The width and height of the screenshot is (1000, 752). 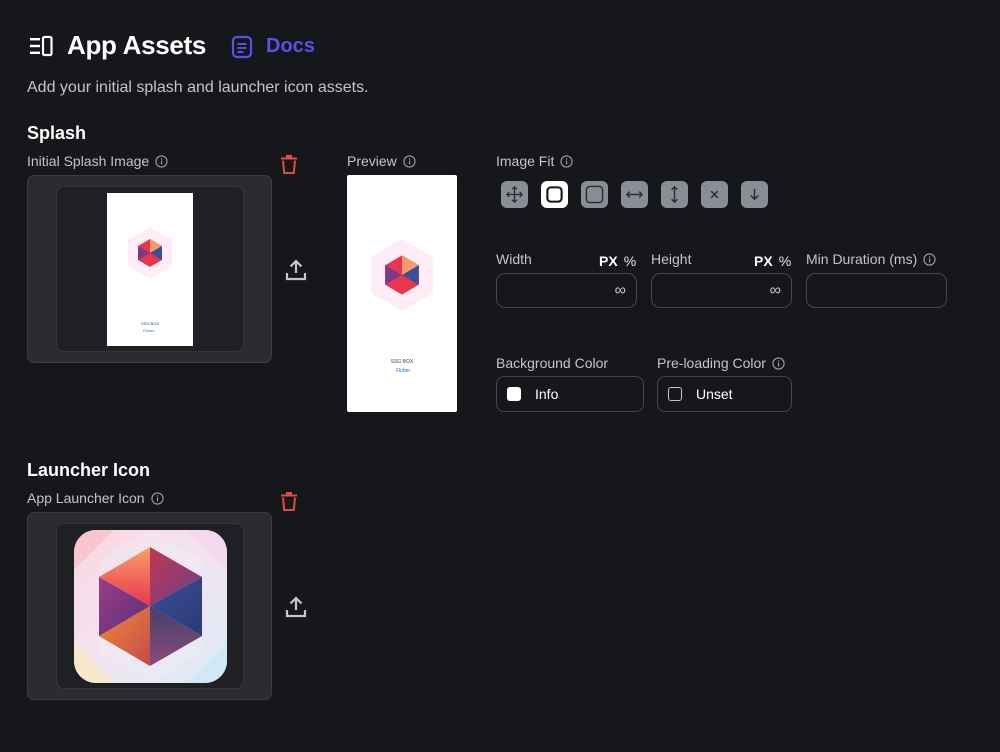 What do you see at coordinates (763, 261) in the screenshot?
I see `height-unit-px: PX` at bounding box center [763, 261].